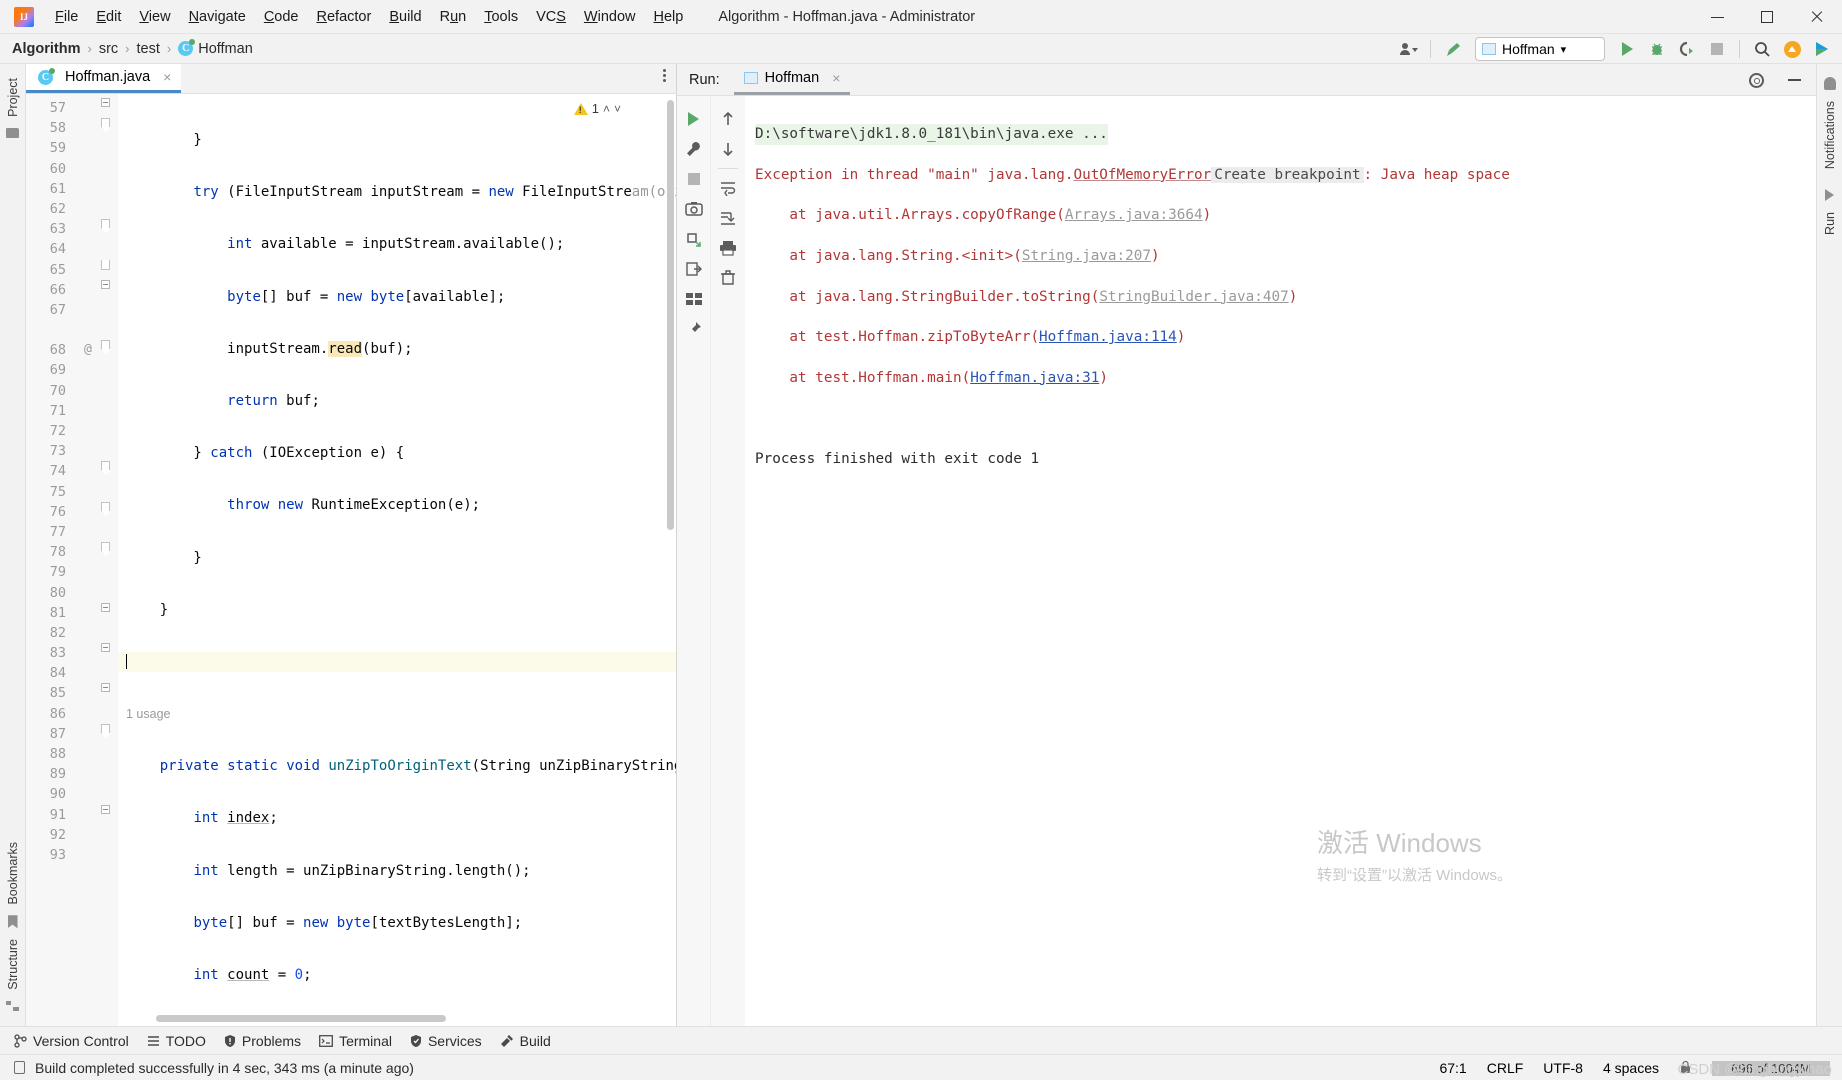  Describe the element at coordinates (1563, 1068) in the screenshot. I see `file-encoding: UTF-8` at that location.